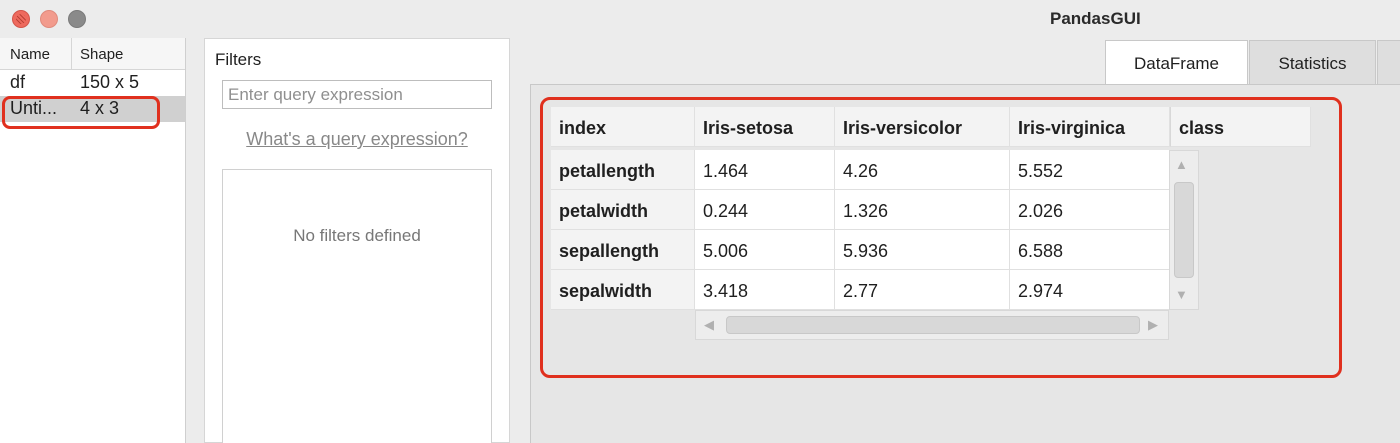 This screenshot has height=443, width=1400. I want to click on maximize-window-button, so click(77, 19).